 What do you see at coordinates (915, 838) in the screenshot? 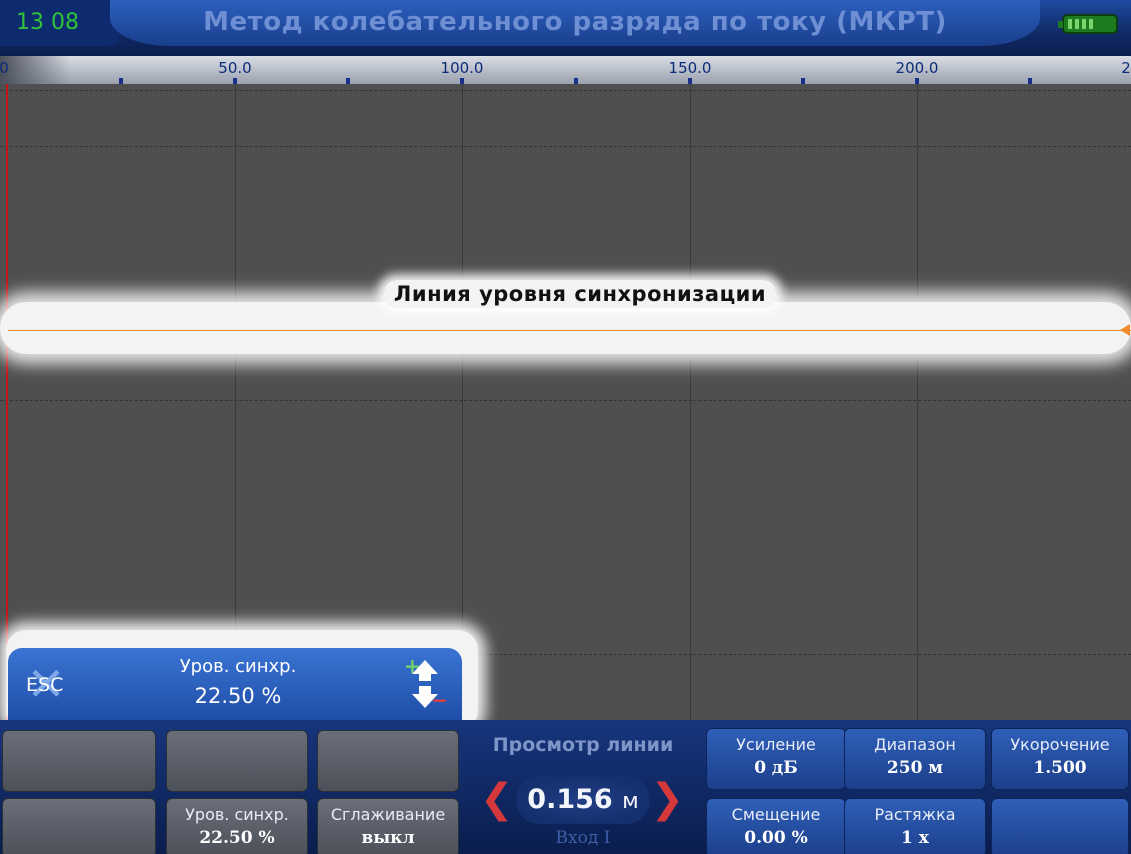
I see `param-value: 1 x` at bounding box center [915, 838].